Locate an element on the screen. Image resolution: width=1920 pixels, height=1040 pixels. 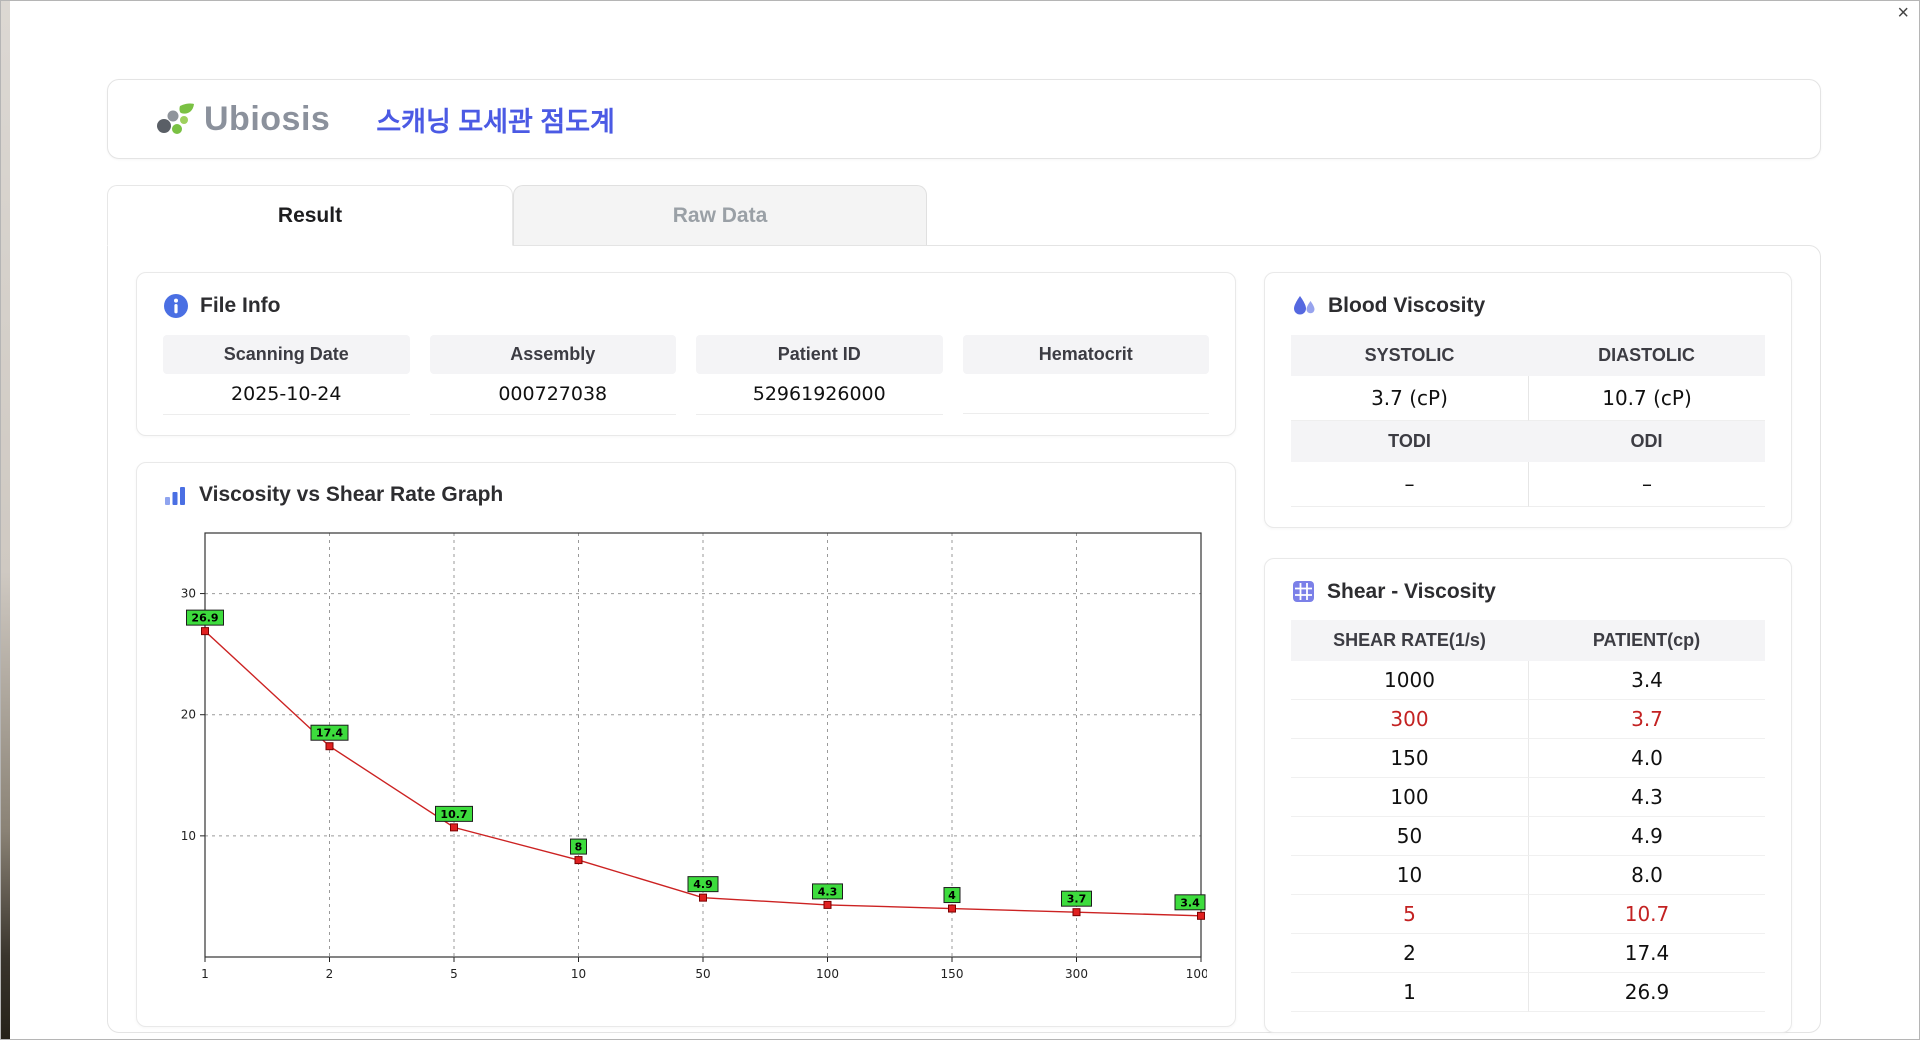
y-tick-label: 30 is located at coordinates (188, 594).